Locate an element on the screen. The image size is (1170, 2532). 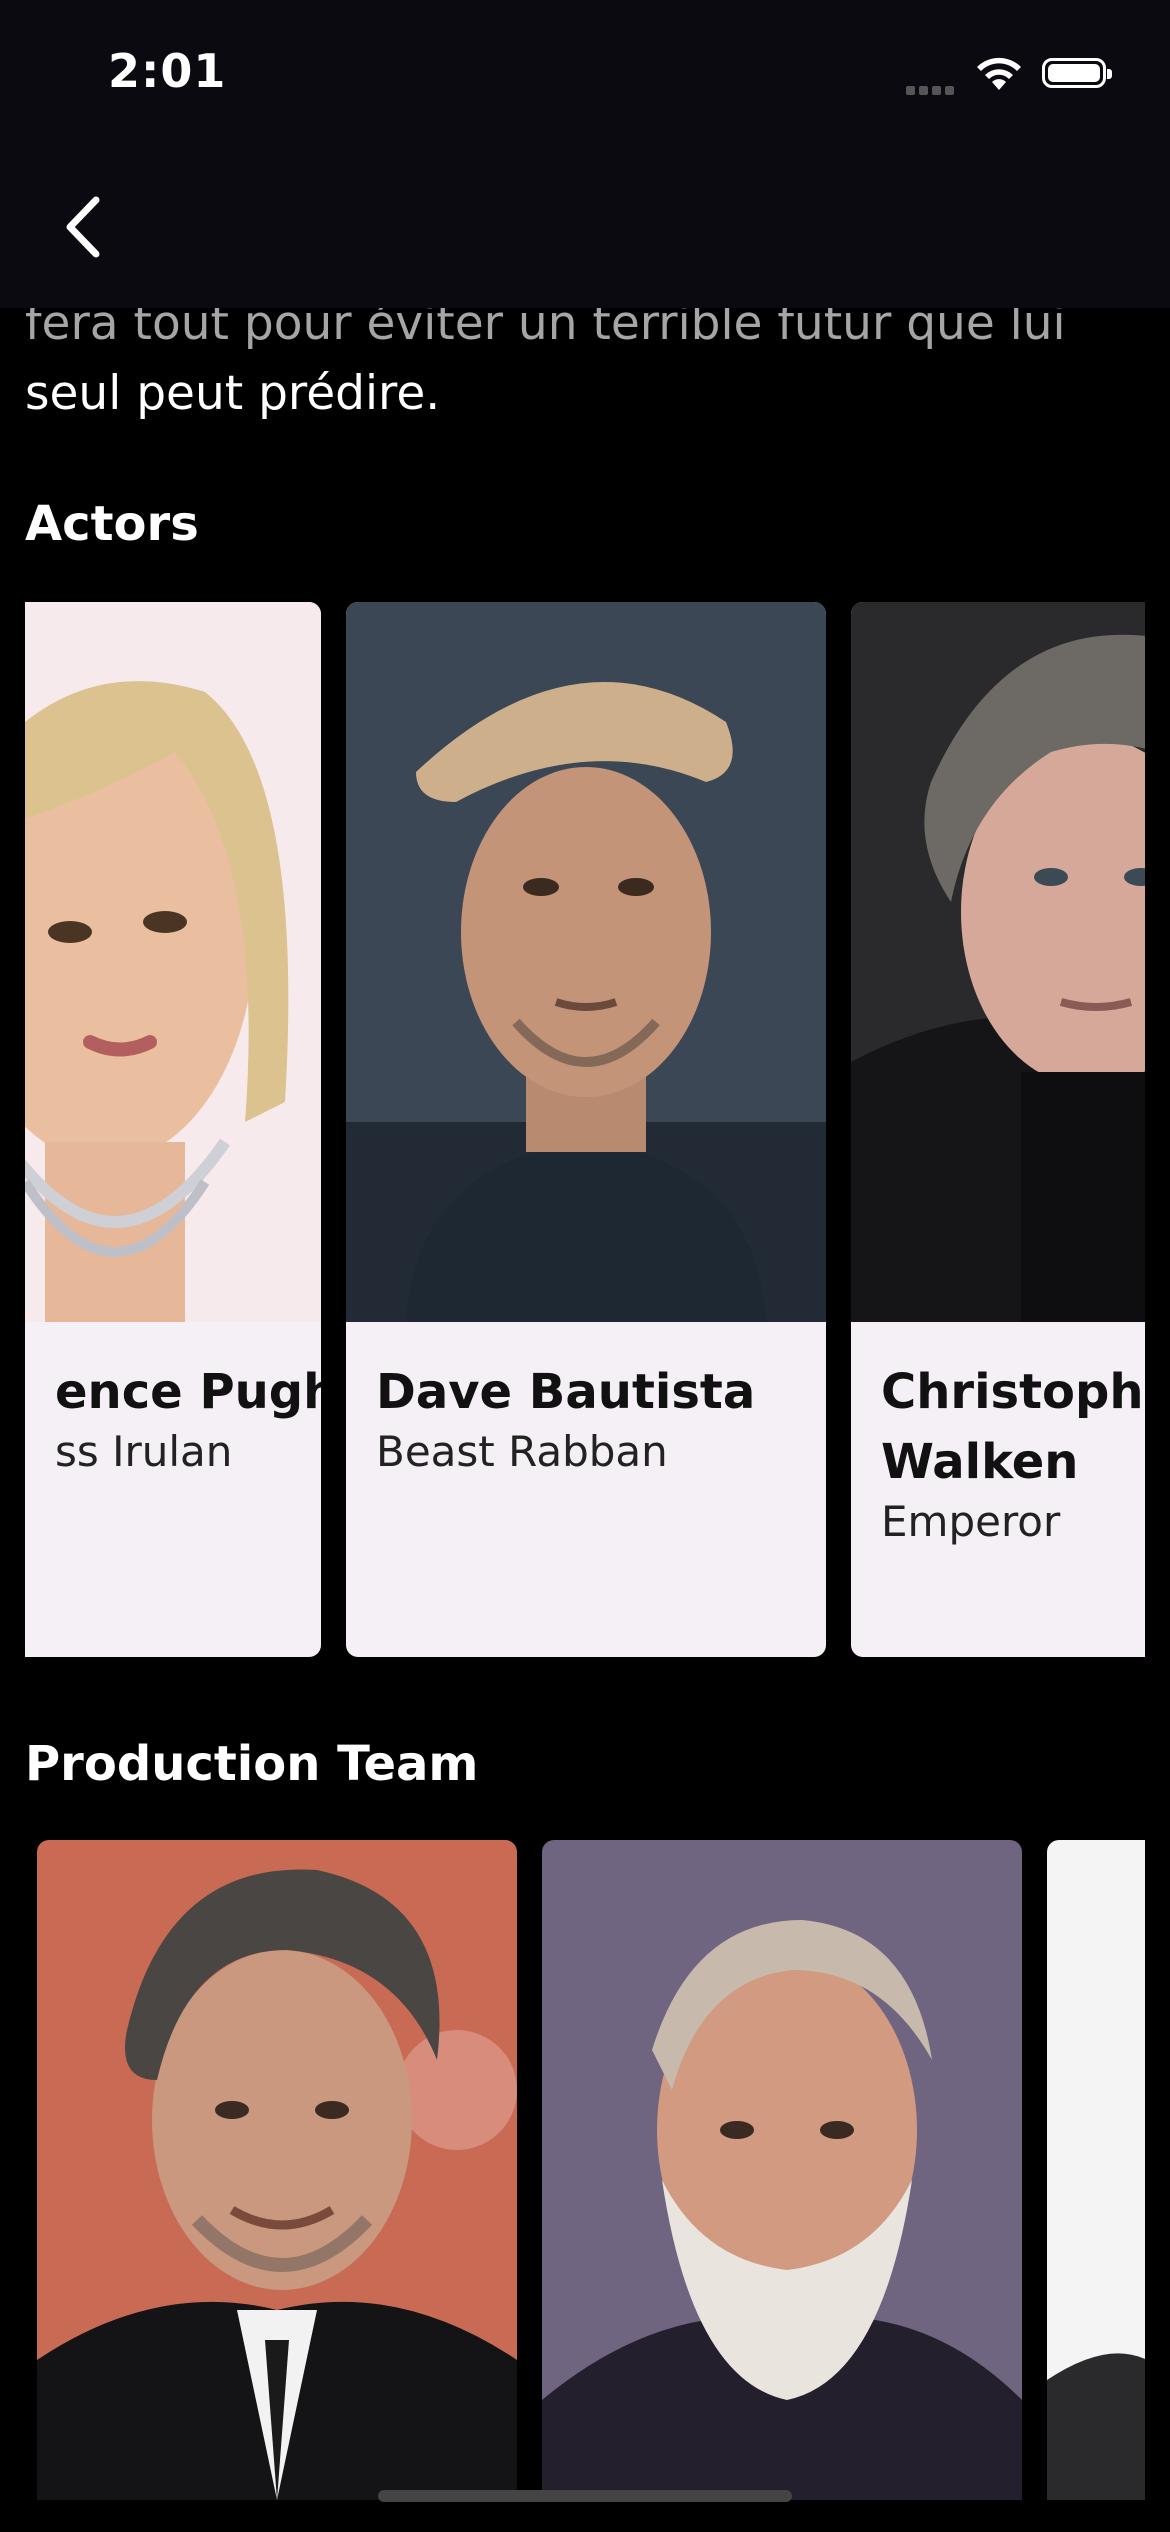
actor-role: Emperor is located at coordinates (971, 1521).